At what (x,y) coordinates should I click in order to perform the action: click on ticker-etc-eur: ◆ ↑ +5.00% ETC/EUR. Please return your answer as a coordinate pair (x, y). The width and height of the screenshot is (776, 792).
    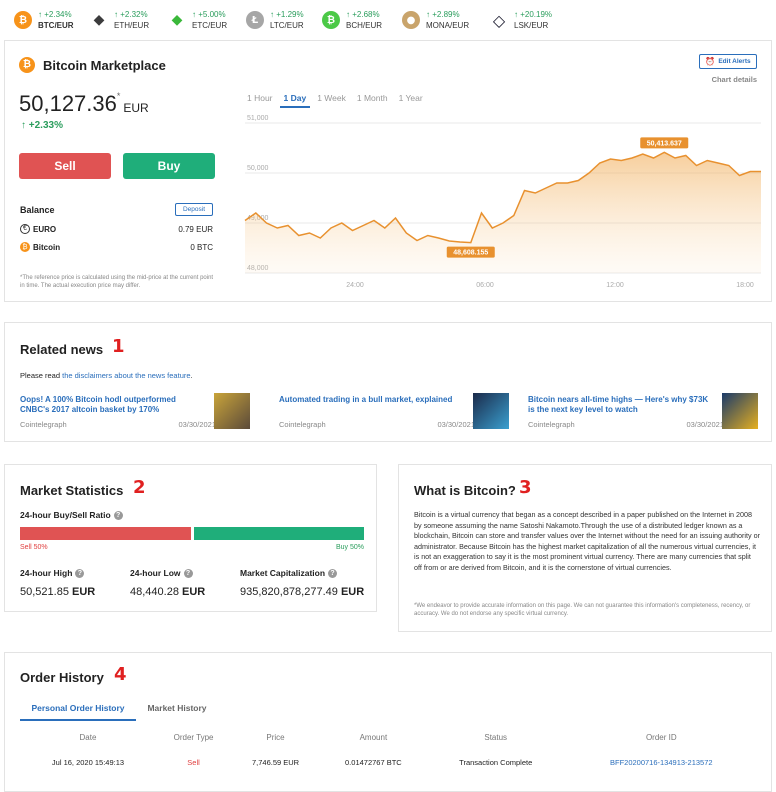
    Looking at the image, I should click on (198, 20).